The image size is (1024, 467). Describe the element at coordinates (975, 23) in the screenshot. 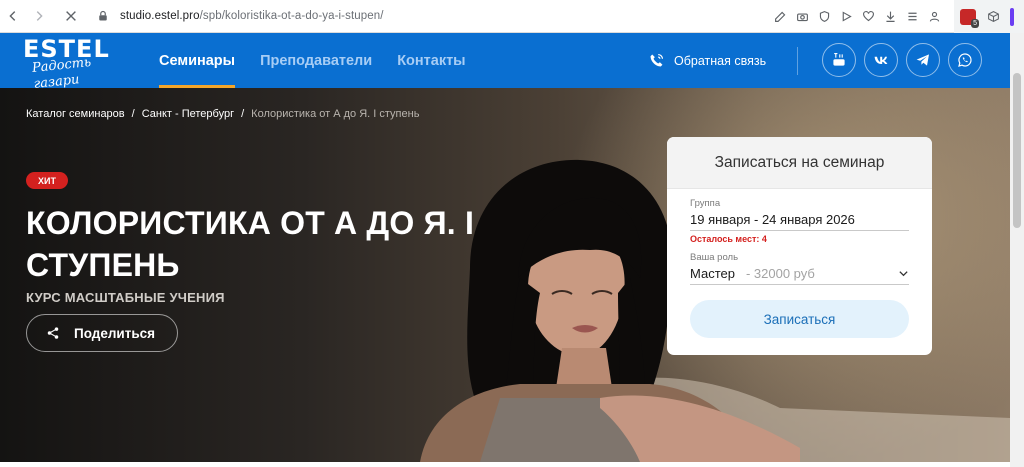

I see `extension-badge-count: 5` at that location.